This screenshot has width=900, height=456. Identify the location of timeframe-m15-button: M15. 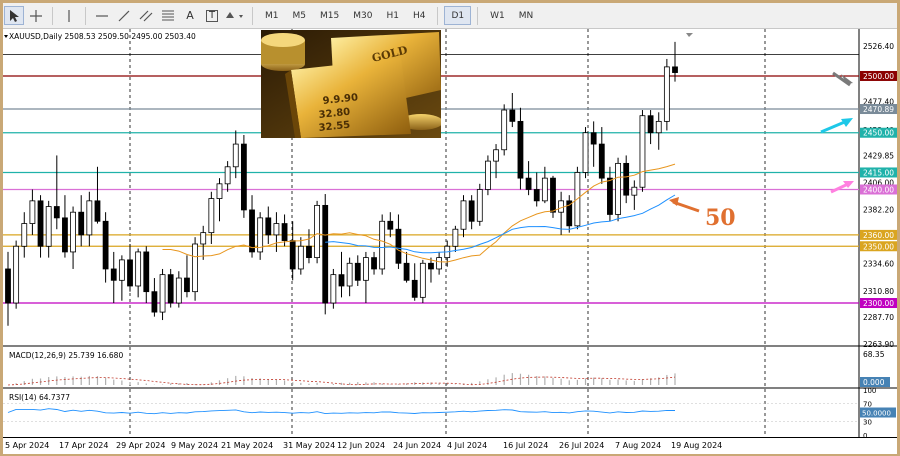
(329, 15).